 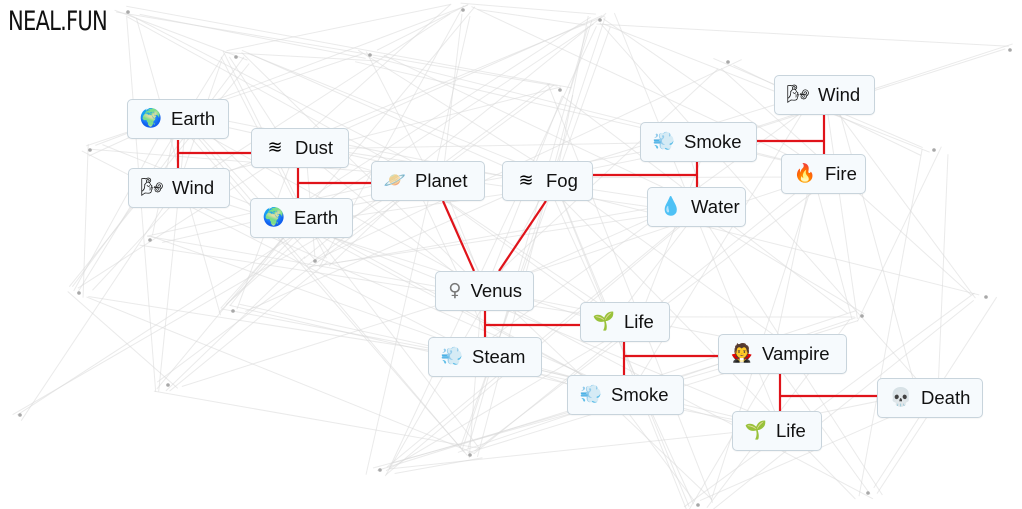 I want to click on recipe-connector, so click(x=522, y=236).